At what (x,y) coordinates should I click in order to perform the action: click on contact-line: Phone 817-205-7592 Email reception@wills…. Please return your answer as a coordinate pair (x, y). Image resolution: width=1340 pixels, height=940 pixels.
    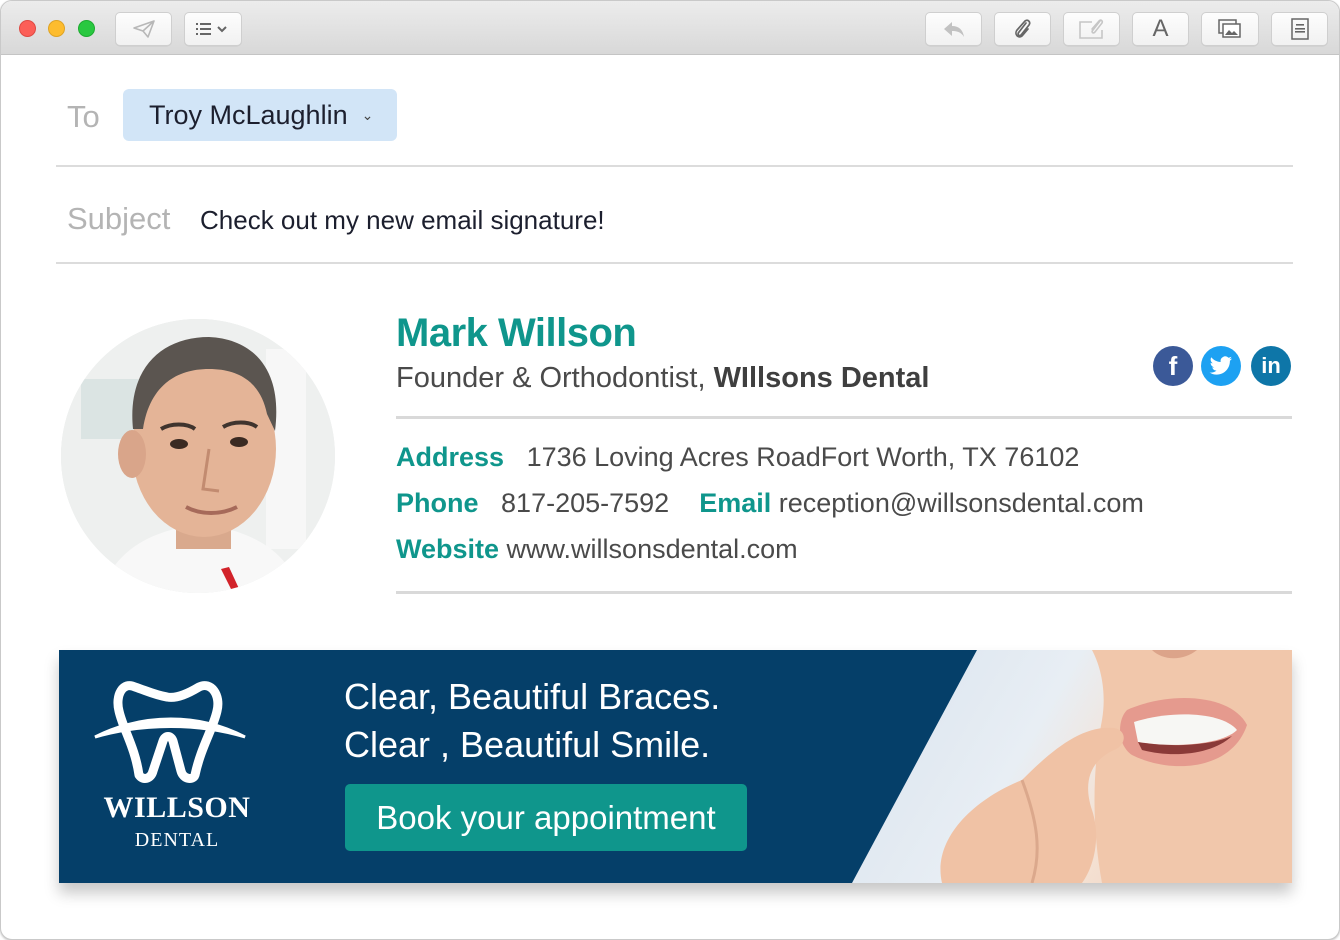
    Looking at the image, I should click on (770, 503).